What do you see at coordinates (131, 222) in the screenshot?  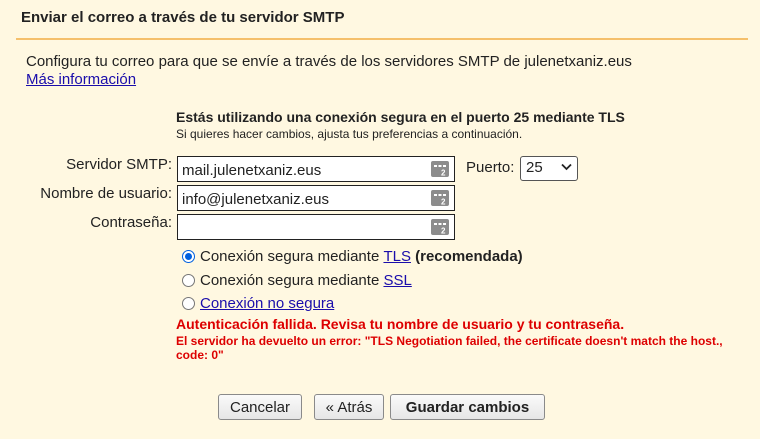 I see `password-label: Contraseña:` at bounding box center [131, 222].